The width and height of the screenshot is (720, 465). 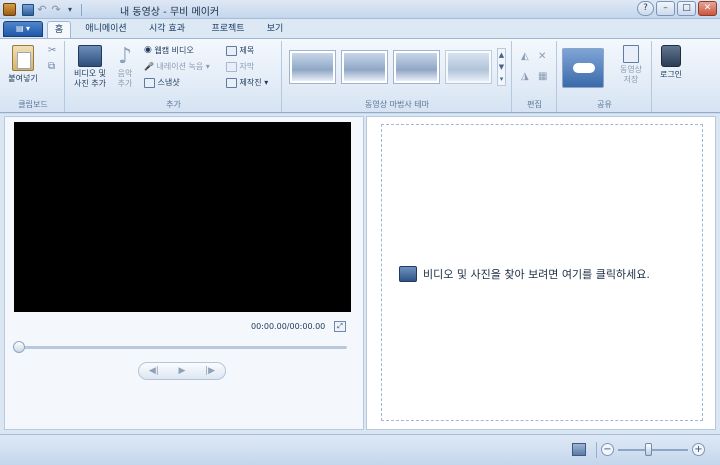 I want to click on theme-gallery-scroll: ▲ ▼ ▾, so click(x=501, y=67).